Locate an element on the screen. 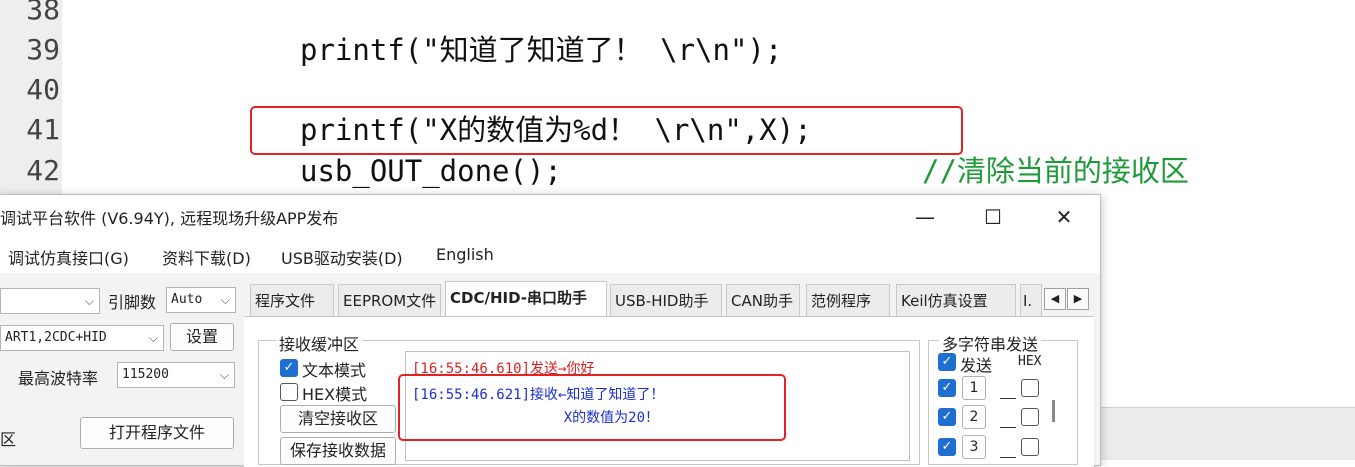 This screenshot has height=467, width=1355. port-select-value: ART1,2CDC+HID is located at coordinates (56, 337).